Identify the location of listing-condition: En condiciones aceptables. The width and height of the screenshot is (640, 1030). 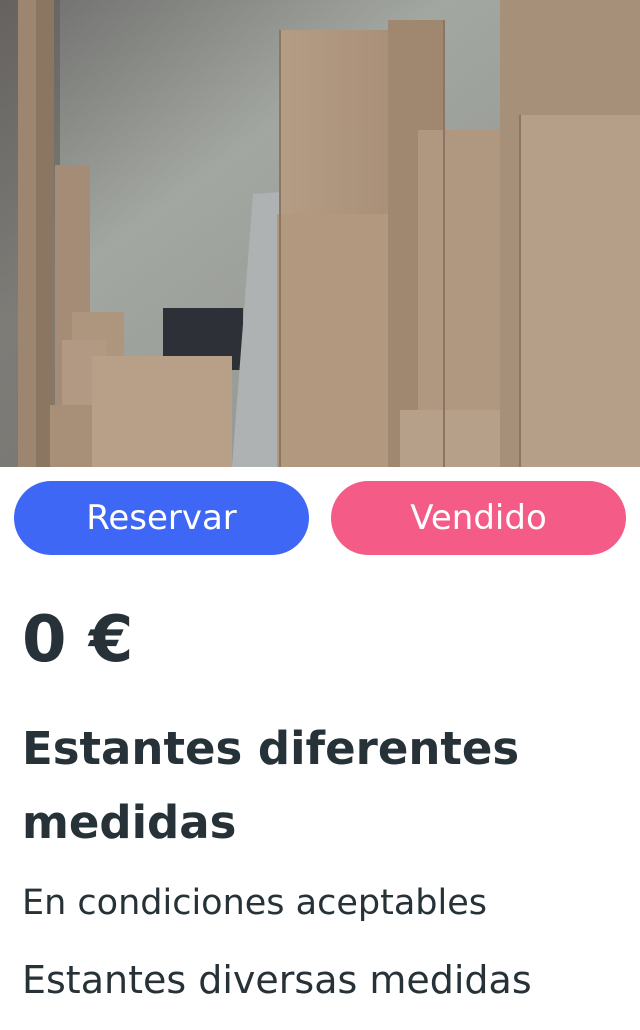
(254, 903).